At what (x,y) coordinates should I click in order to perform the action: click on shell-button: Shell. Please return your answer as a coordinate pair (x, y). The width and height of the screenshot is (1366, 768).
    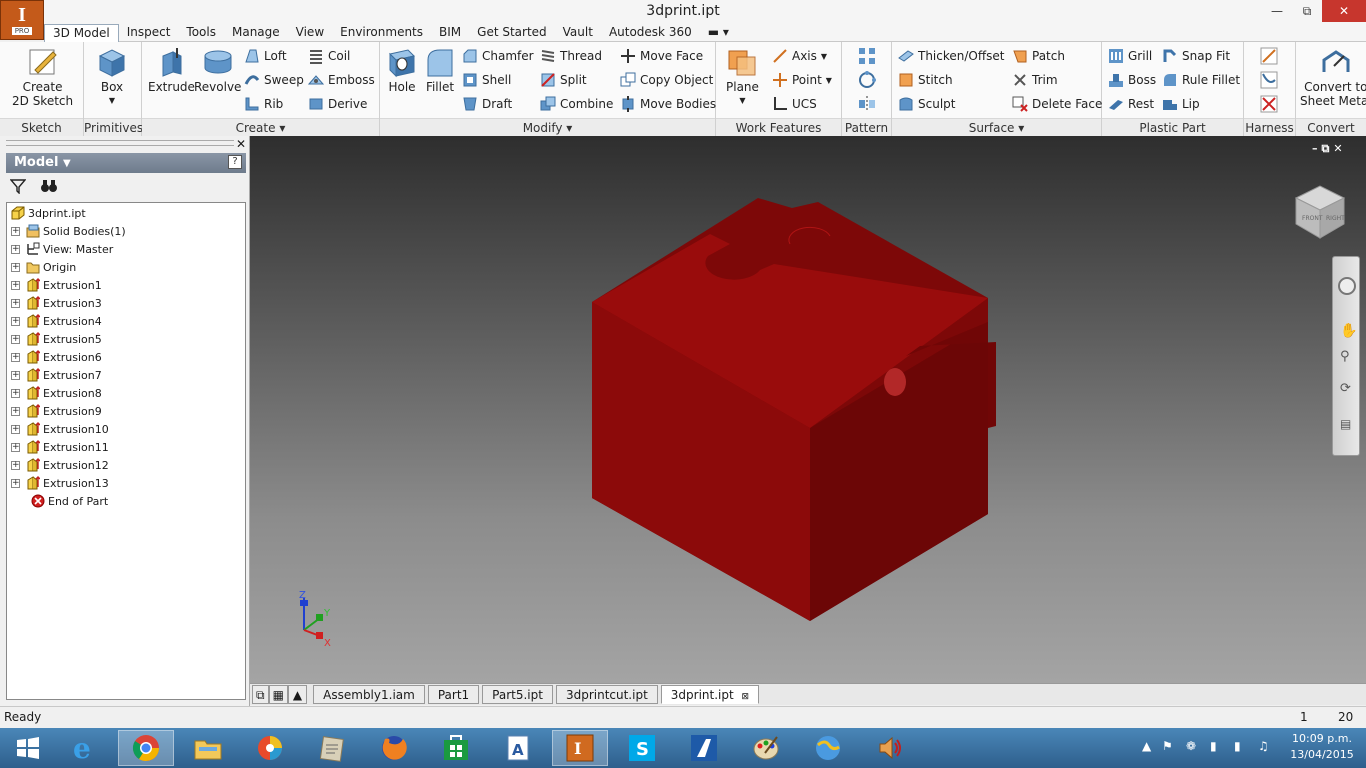
    Looking at the image, I should click on (486, 80).